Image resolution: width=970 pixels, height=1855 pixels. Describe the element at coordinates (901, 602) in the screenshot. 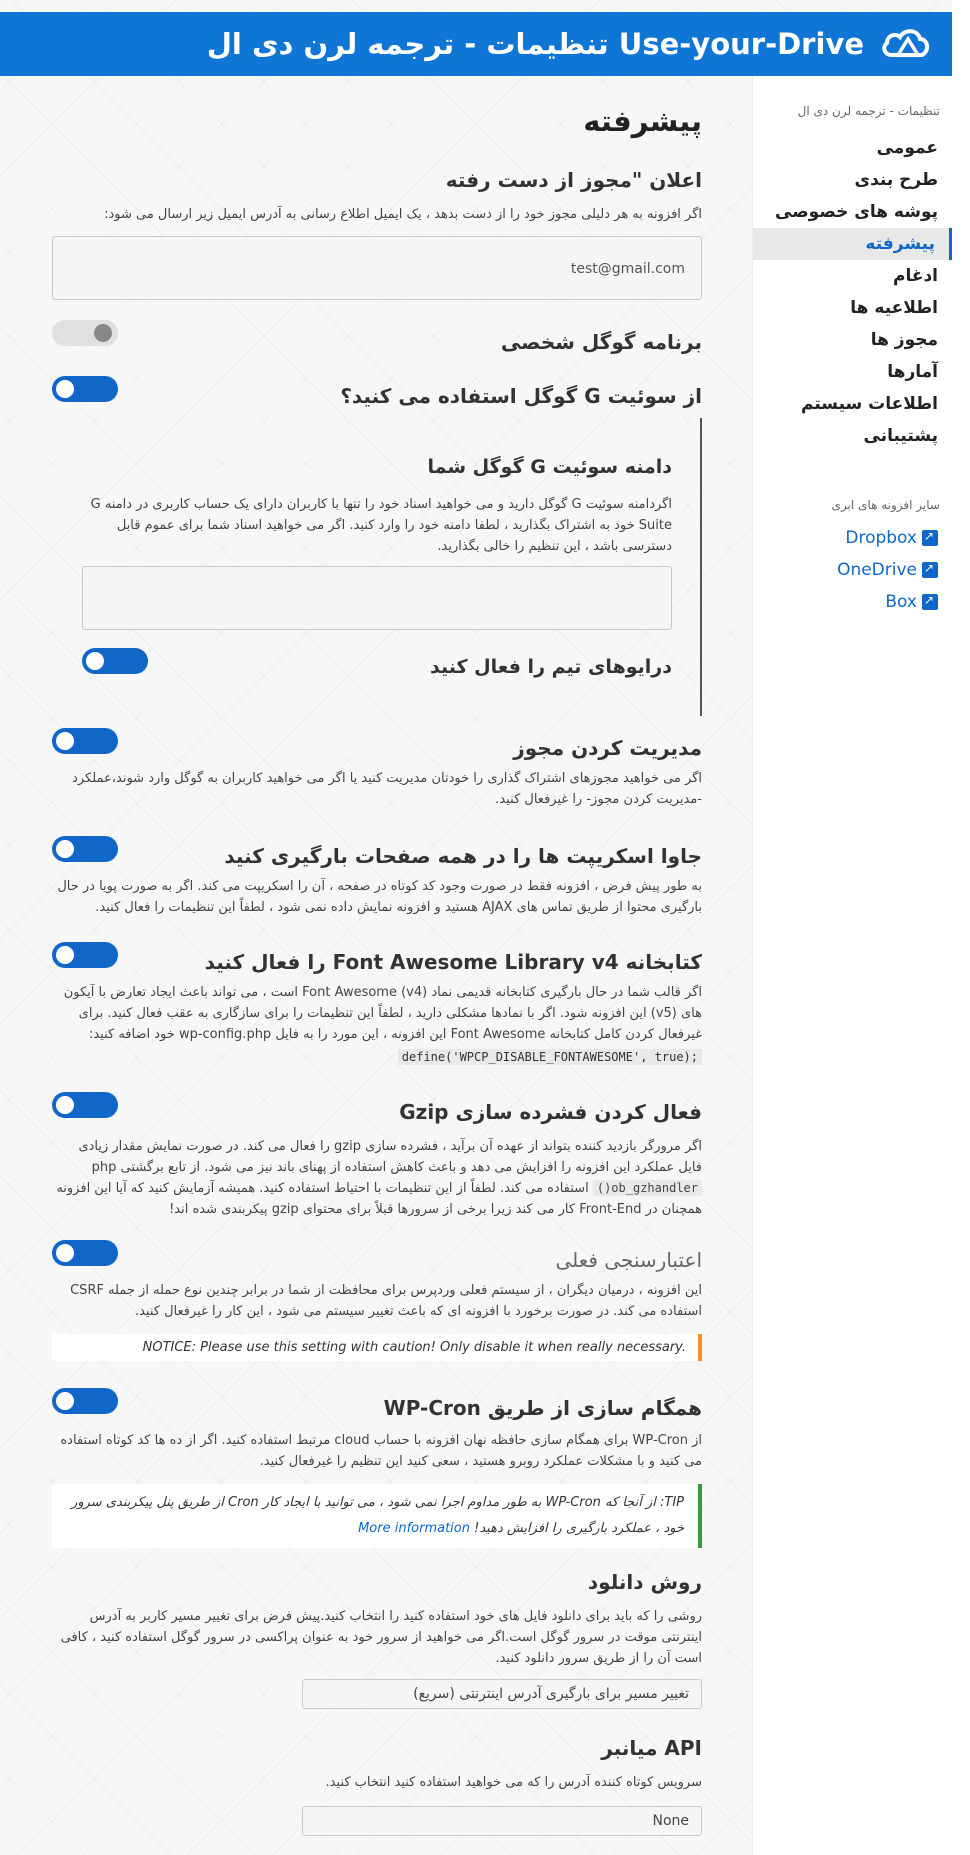

I see `plugin-link-label: Box` at that location.